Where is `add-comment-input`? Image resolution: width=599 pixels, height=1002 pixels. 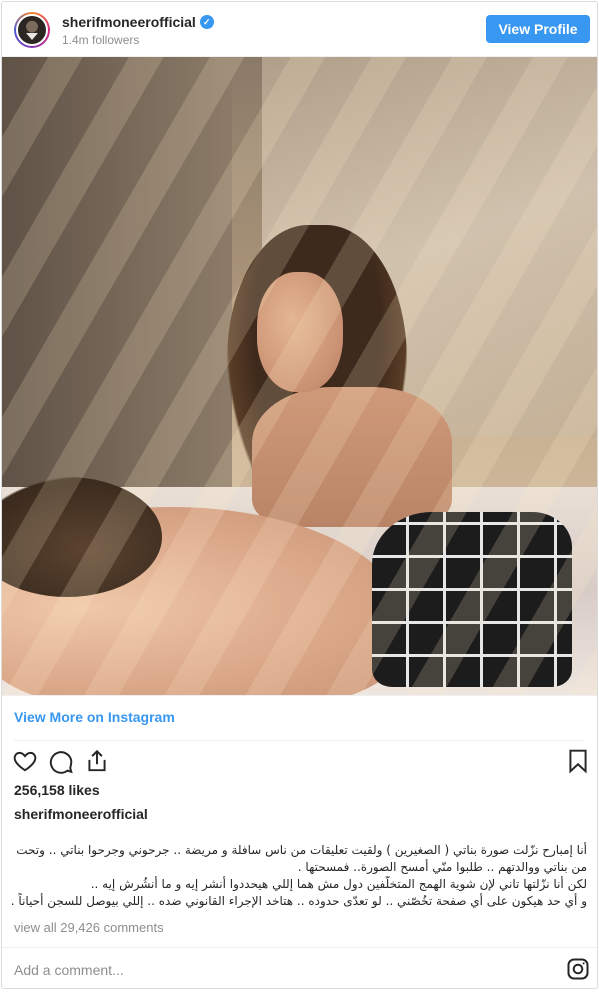
add-comment-input is located at coordinates (279, 970).